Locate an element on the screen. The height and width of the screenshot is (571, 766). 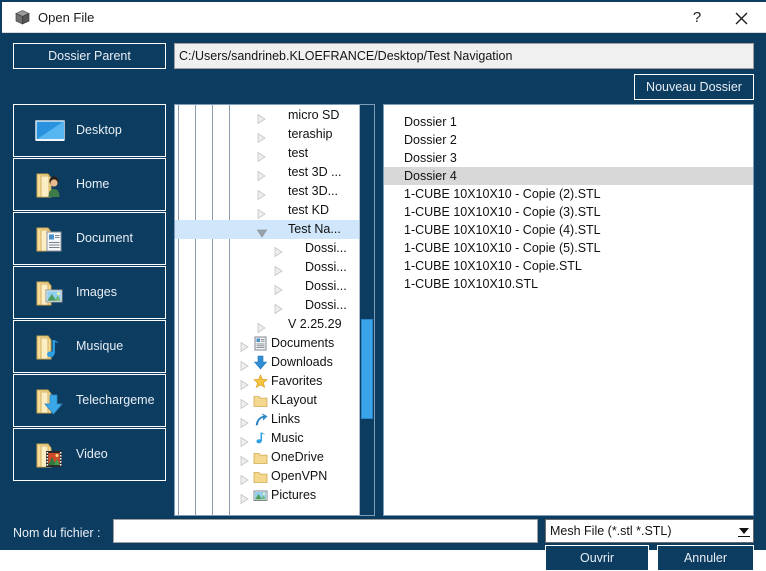
tree-item-label: OpenVPN is located at coordinates (299, 476).